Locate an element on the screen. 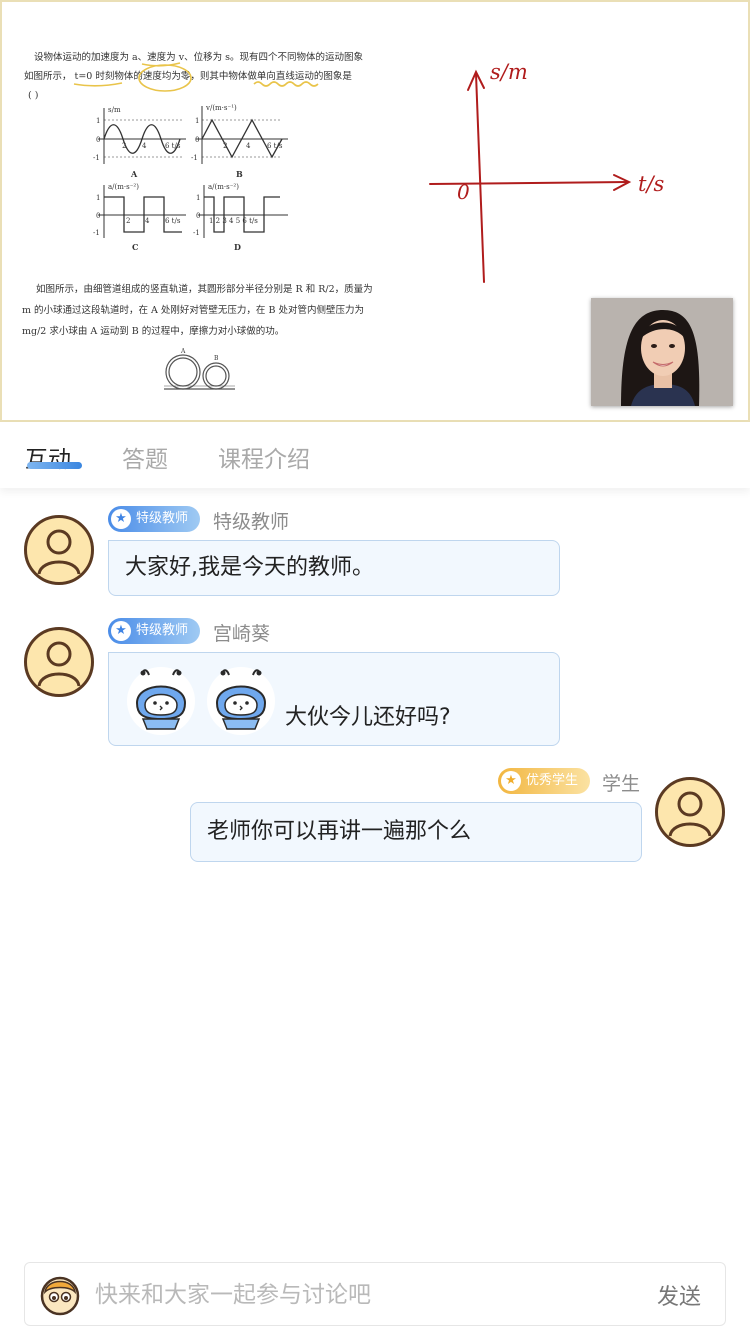 The height and width of the screenshot is (1334, 750). discussion-input is located at coordinates (355, 1295).